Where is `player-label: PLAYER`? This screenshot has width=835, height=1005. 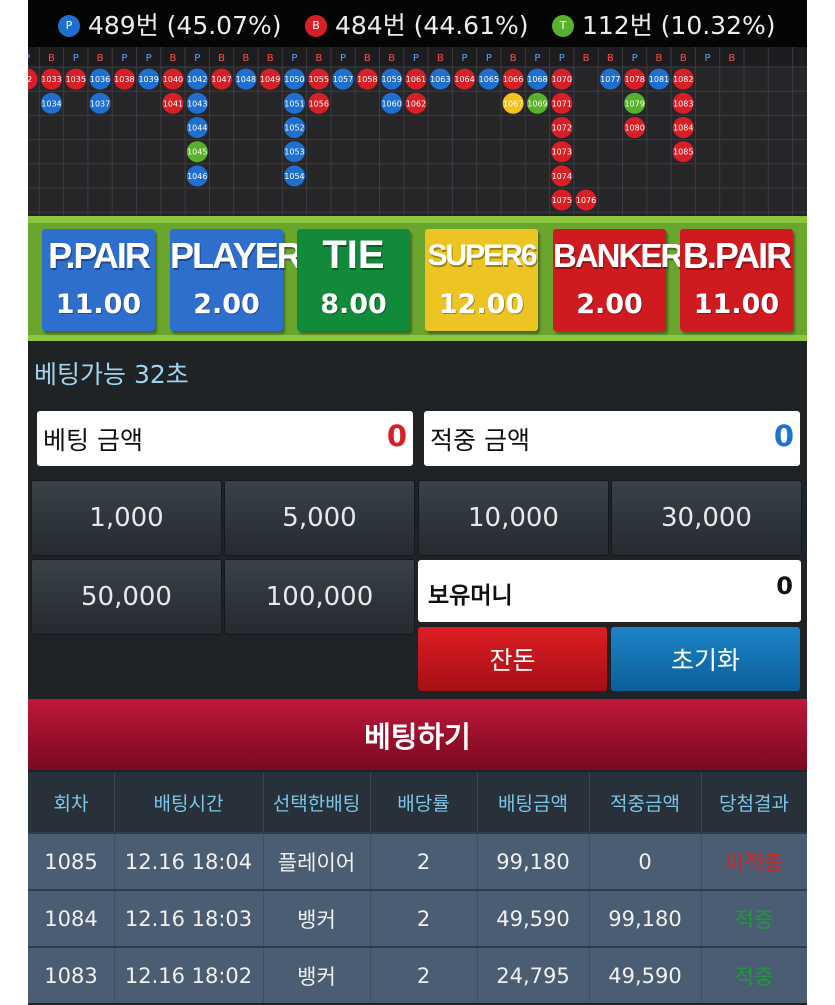 player-label: PLAYER is located at coordinates (236, 255).